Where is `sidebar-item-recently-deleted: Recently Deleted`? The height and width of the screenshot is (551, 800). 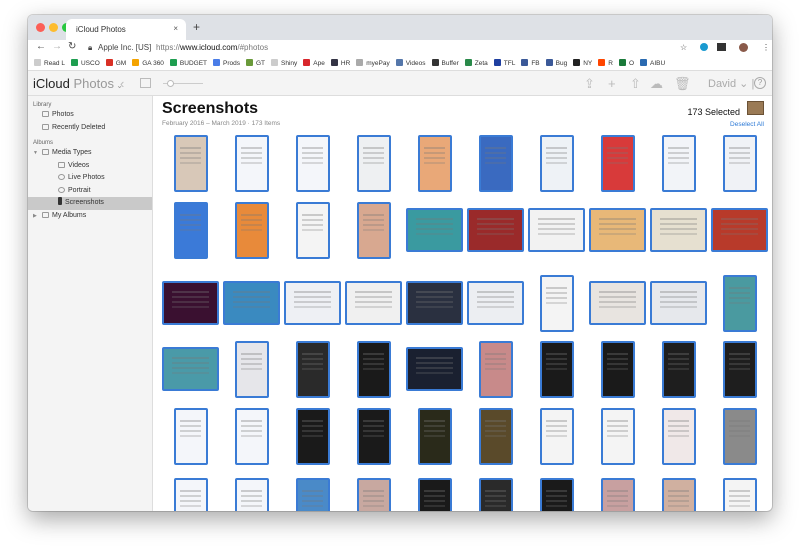 sidebar-item-recently-deleted: Recently Deleted is located at coordinates (90, 128).